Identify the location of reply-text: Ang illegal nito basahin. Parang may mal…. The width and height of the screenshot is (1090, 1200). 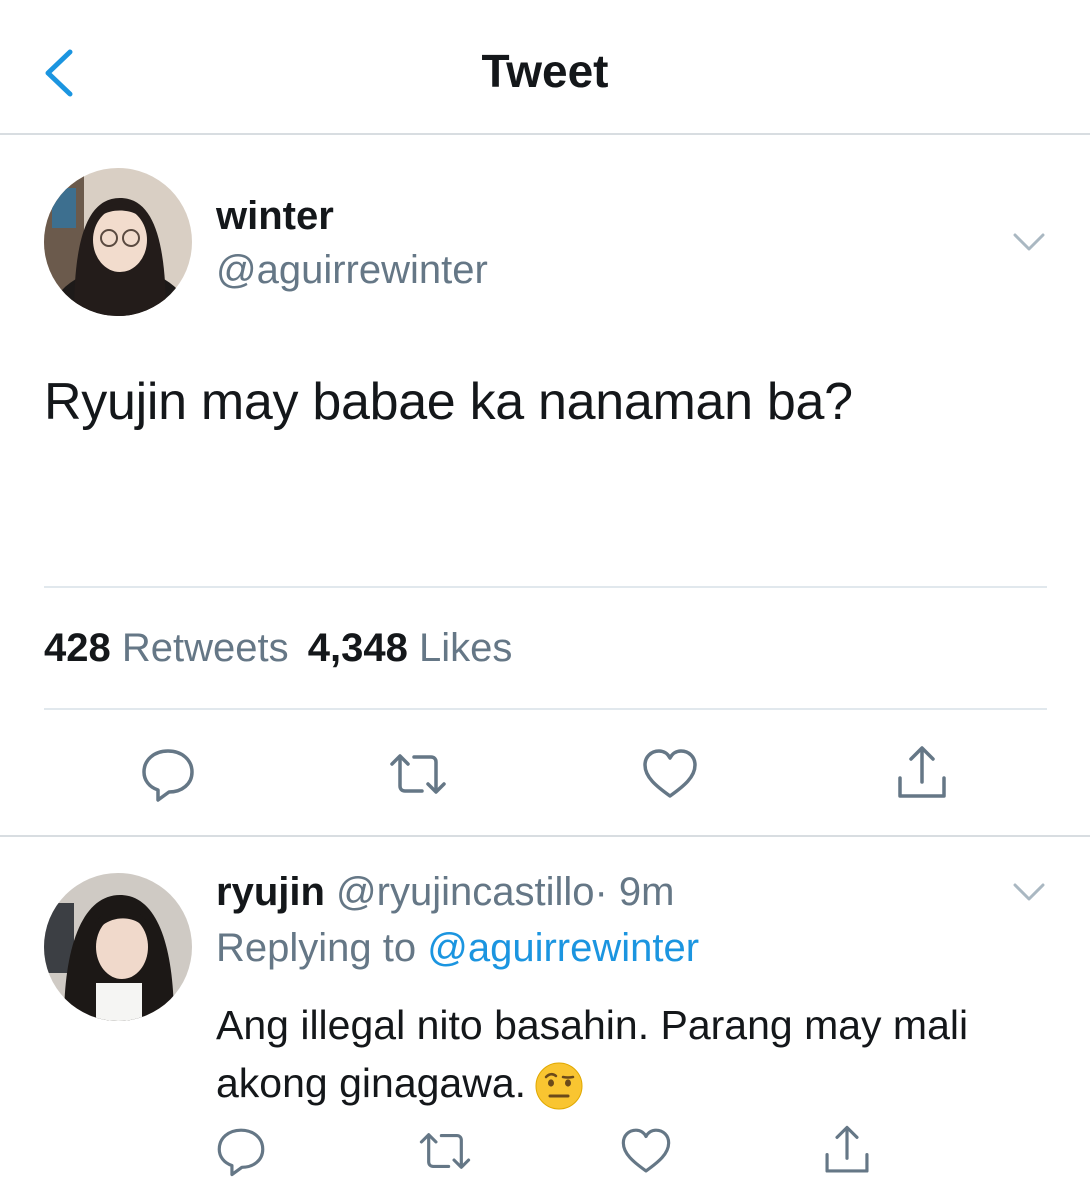
(592, 1054).